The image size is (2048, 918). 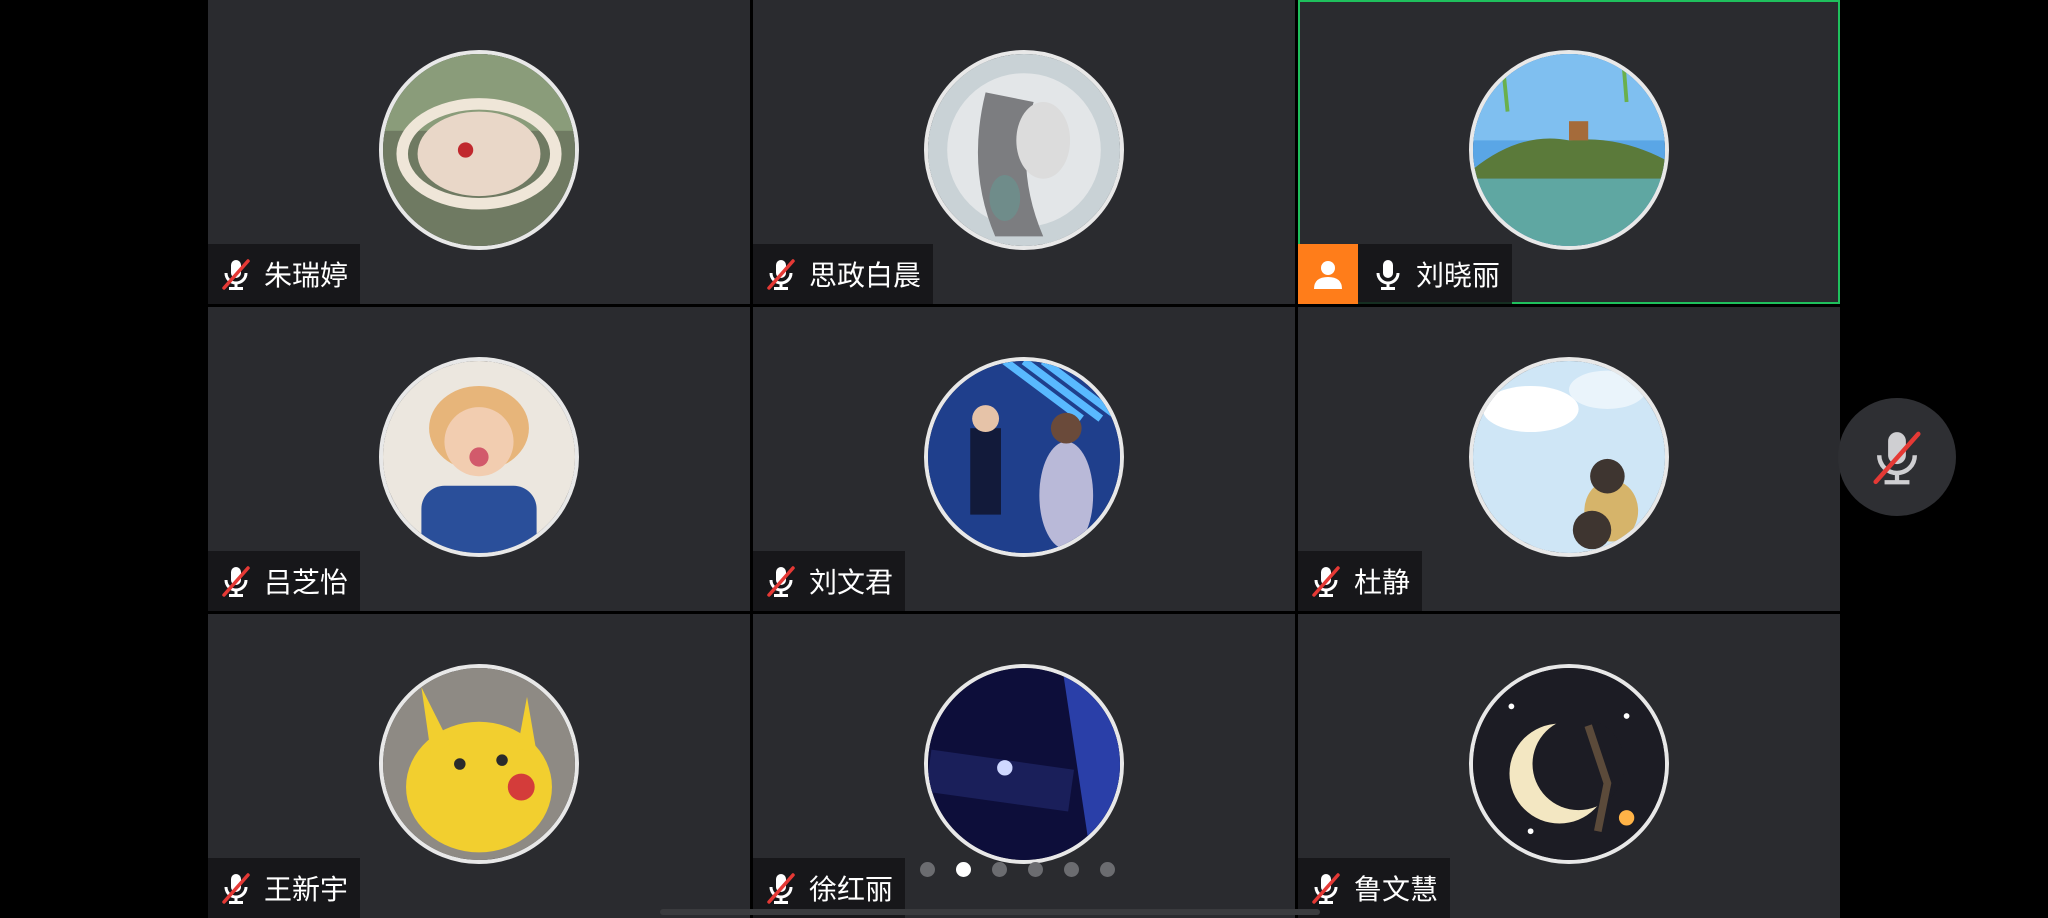 I want to click on gesture-home-bar, so click(x=990, y=912).